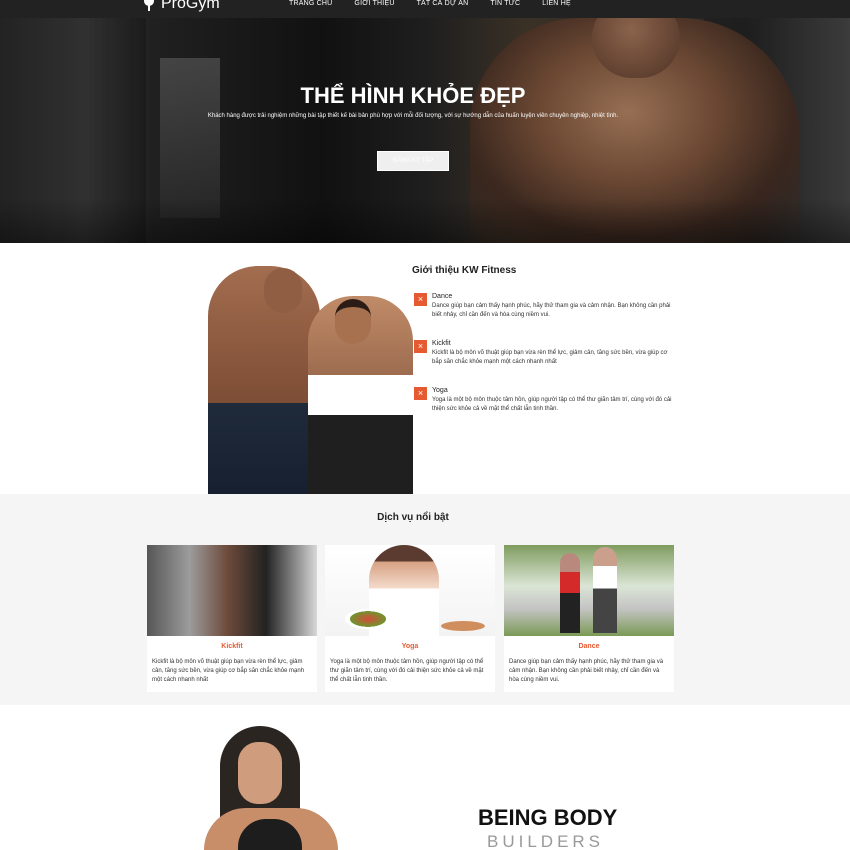  Describe the element at coordinates (232, 646) in the screenshot. I see `service-title: Kickfit` at that location.